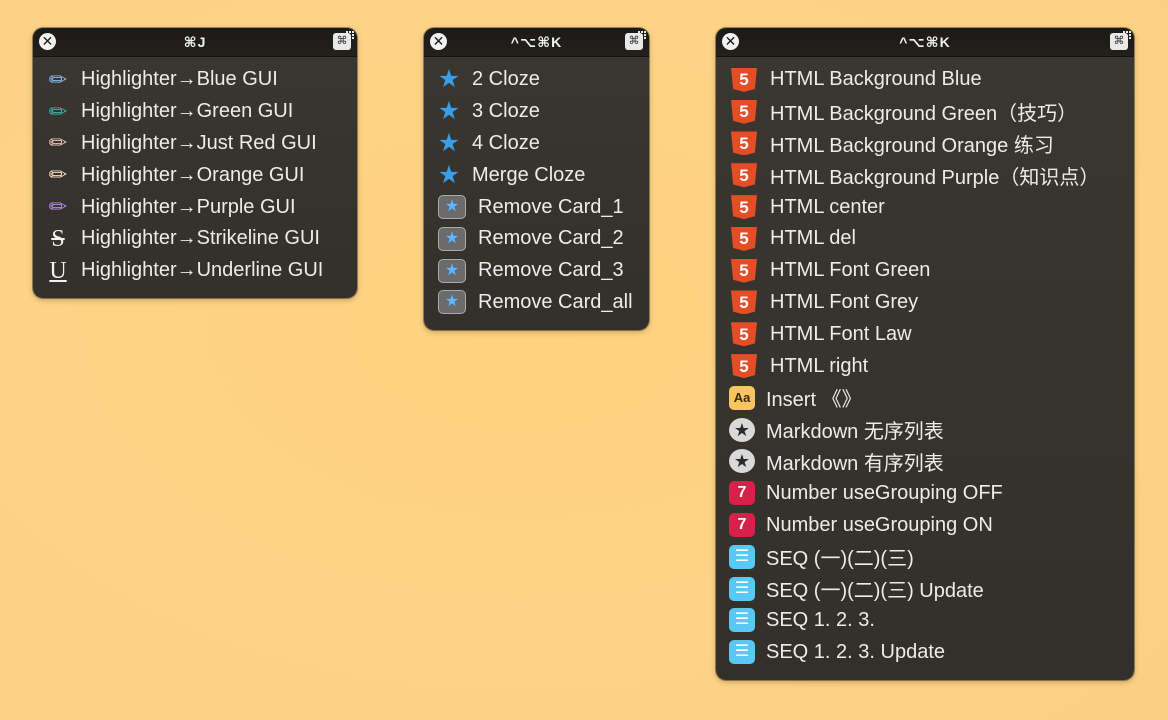 Image resolution: width=1168 pixels, height=720 pixels. What do you see at coordinates (876, 79) in the screenshot?
I see `item-label: HTML Background Blue` at bounding box center [876, 79].